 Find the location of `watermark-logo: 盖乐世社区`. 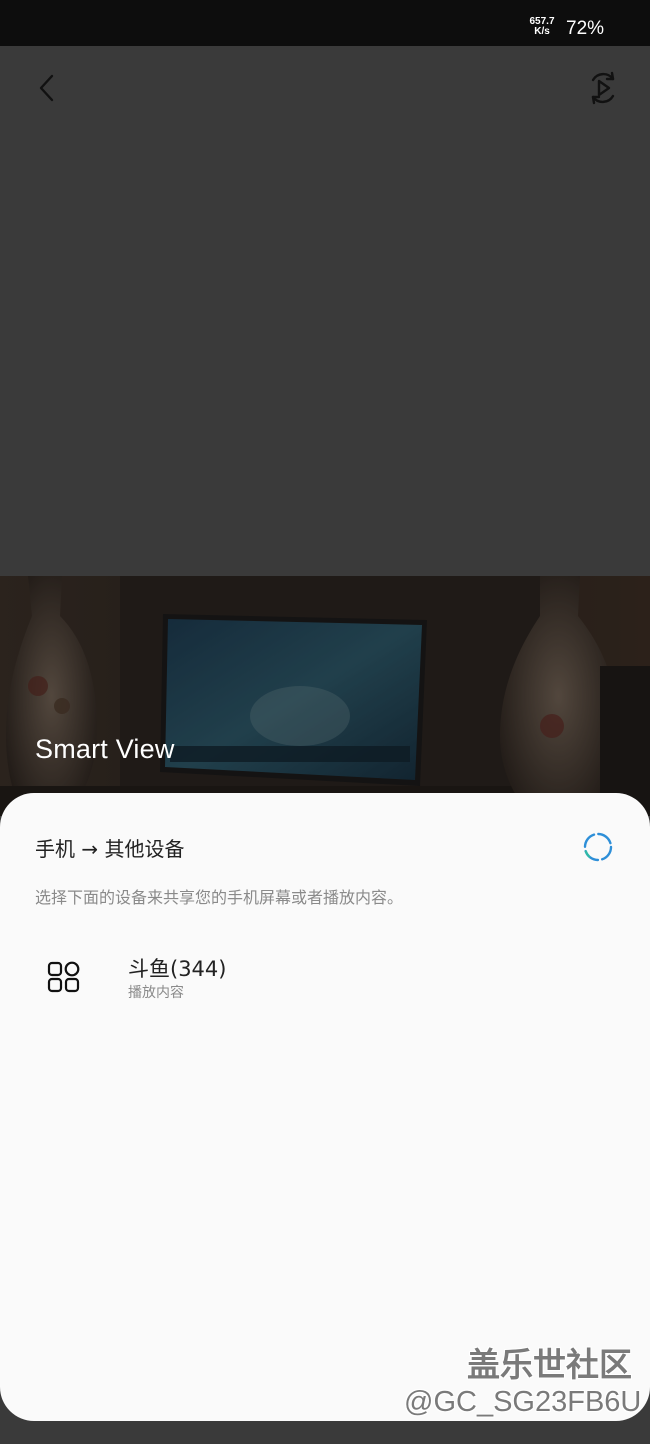

watermark-logo: 盖乐世社区 is located at coordinates (549, 1364).